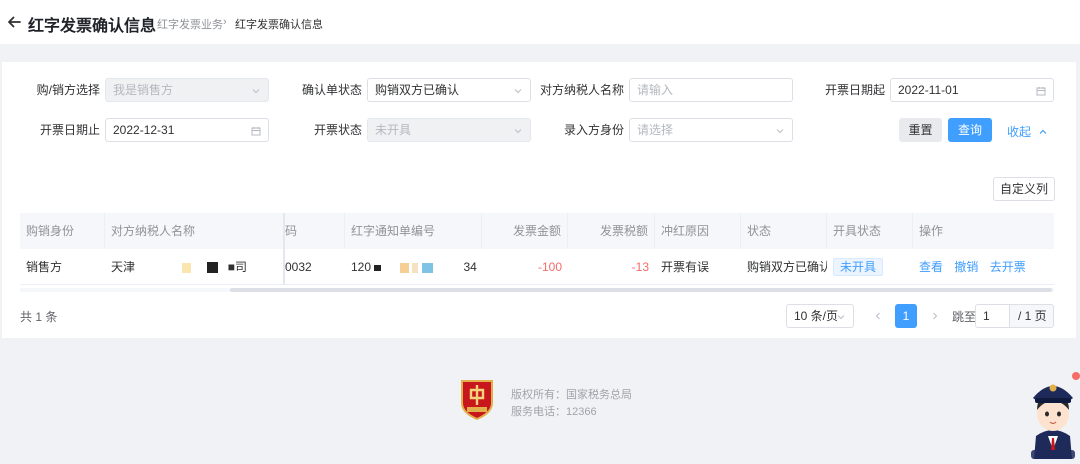  Describe the element at coordinates (1053, 414) in the screenshot. I see `mascot-icon` at that location.